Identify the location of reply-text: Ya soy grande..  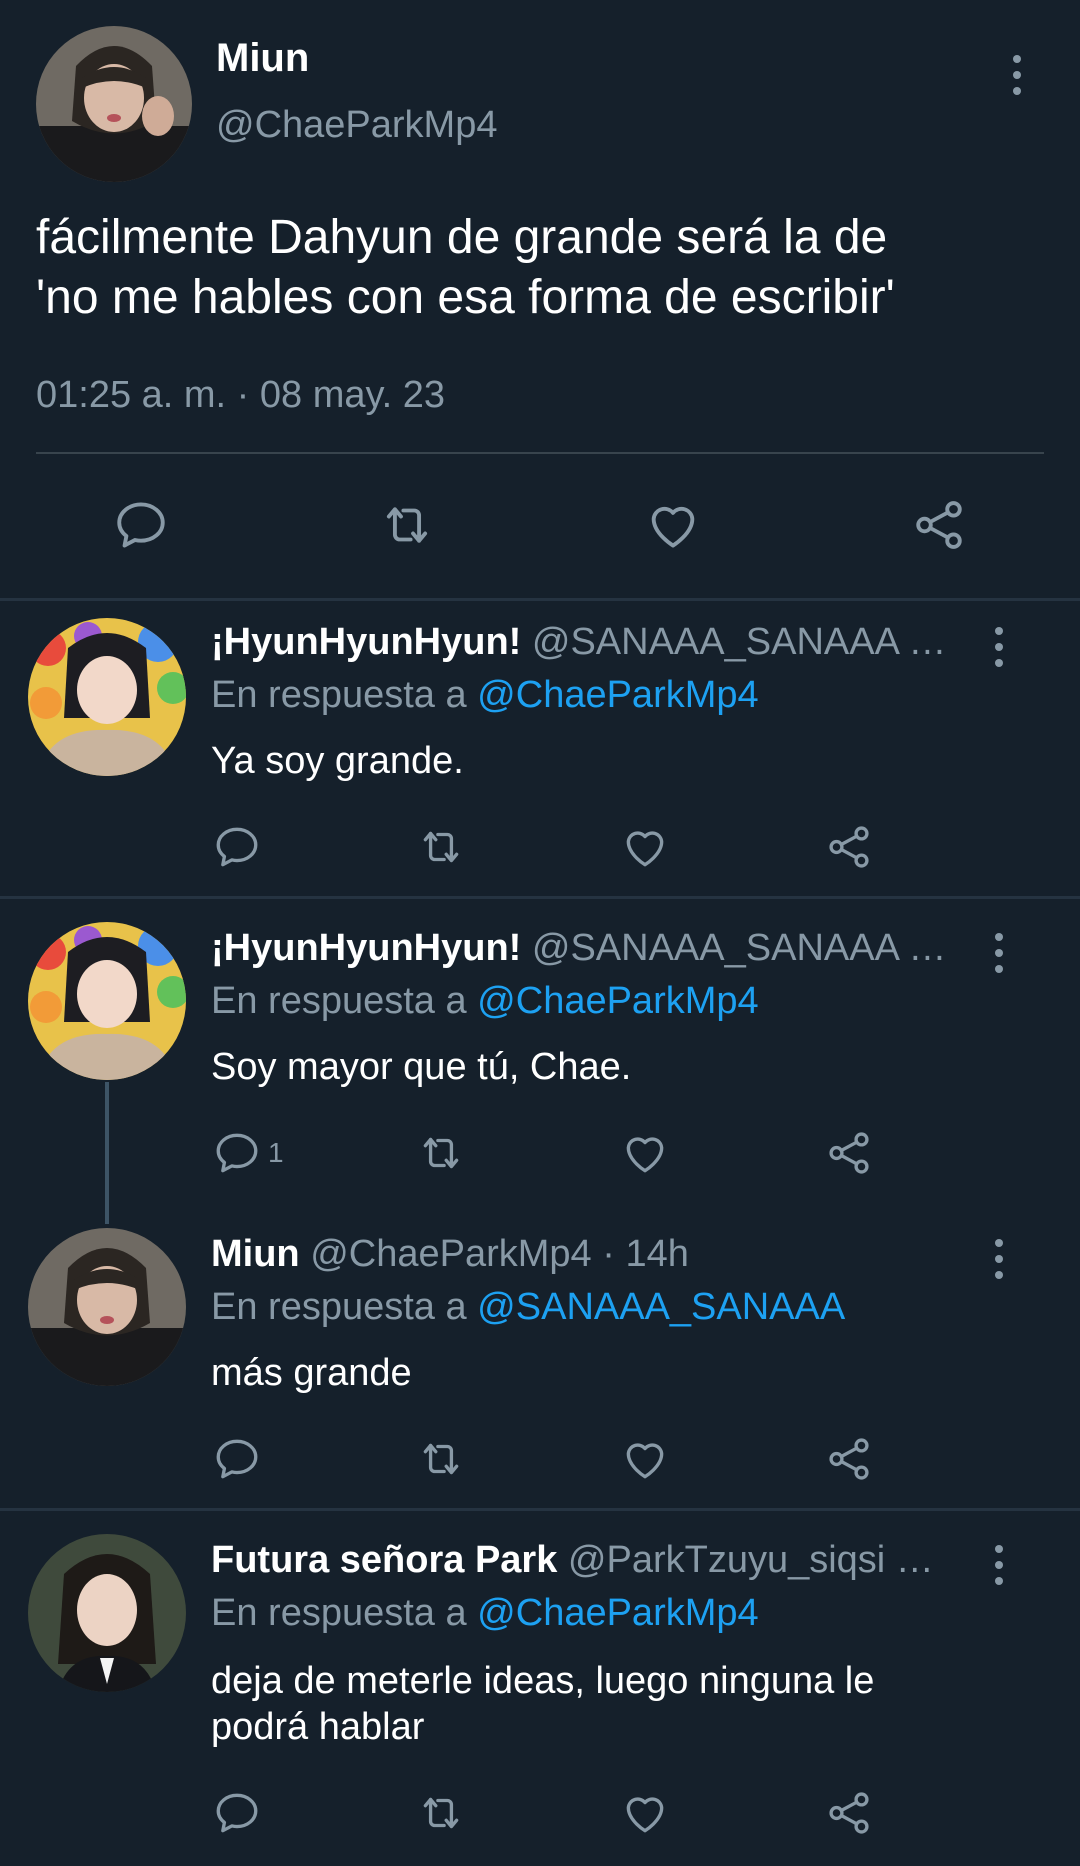
(337, 761).